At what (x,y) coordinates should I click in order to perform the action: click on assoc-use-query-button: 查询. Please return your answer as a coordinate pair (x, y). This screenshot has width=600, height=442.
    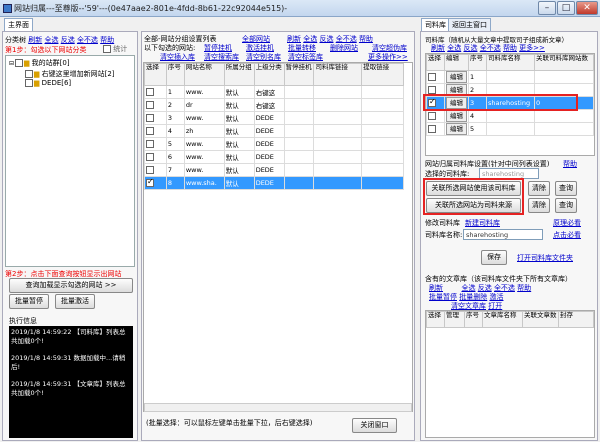
    Looking at the image, I should click on (566, 188).